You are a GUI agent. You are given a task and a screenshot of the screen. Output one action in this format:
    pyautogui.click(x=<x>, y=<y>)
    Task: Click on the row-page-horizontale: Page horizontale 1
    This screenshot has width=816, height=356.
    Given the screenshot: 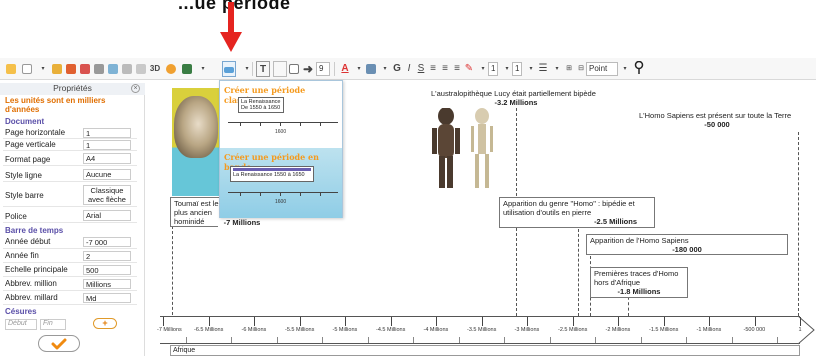 What is the action you would take?
    pyautogui.click(x=70, y=133)
    